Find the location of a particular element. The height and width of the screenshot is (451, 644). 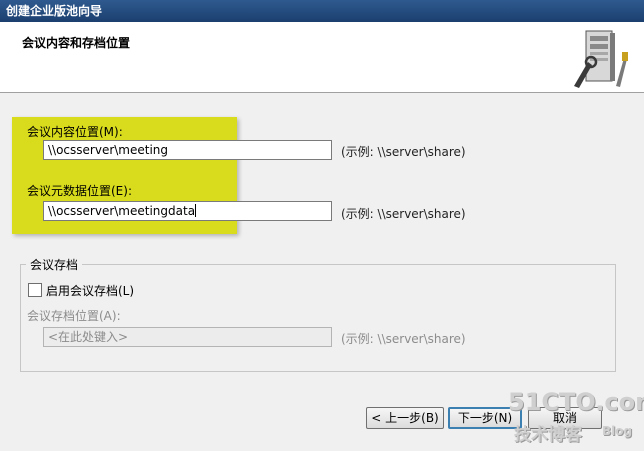

archive-location-label: 会议存档位置(A): is located at coordinates (74, 316).